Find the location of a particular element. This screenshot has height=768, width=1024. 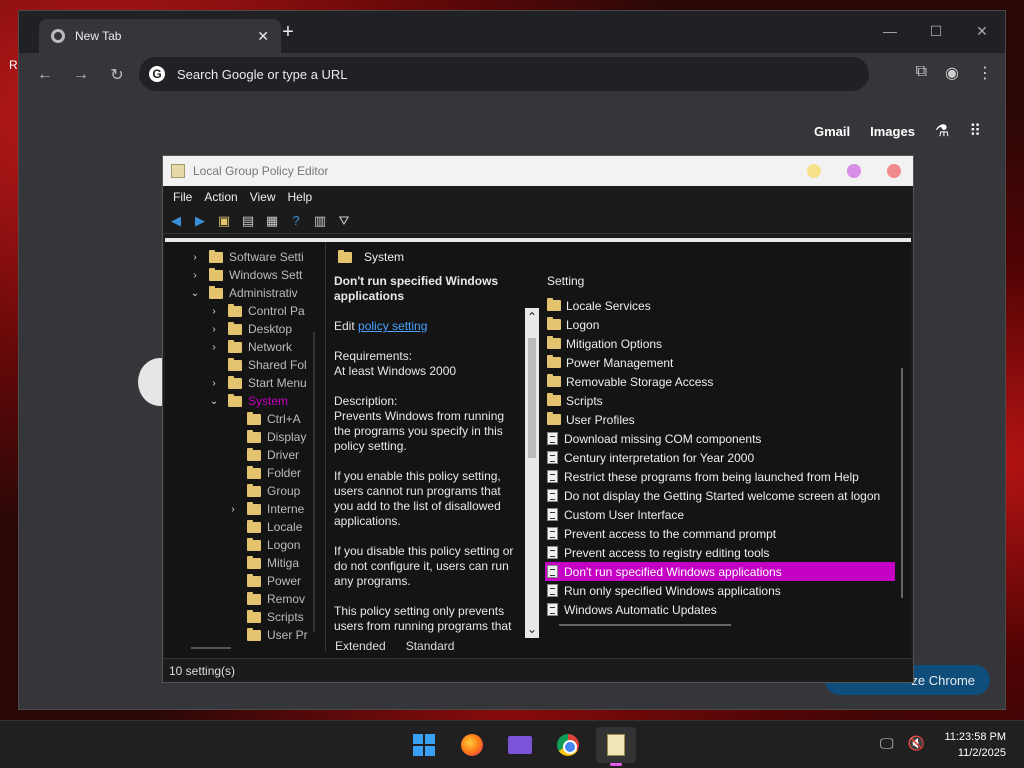

help-icon: ? is located at coordinates (296, 220).